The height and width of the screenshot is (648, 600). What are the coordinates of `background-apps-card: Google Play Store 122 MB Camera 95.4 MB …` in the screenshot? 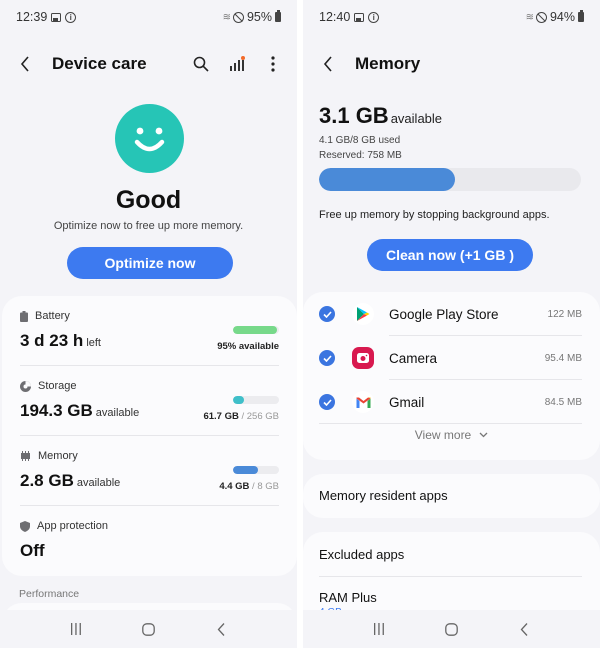 It's located at (451, 376).